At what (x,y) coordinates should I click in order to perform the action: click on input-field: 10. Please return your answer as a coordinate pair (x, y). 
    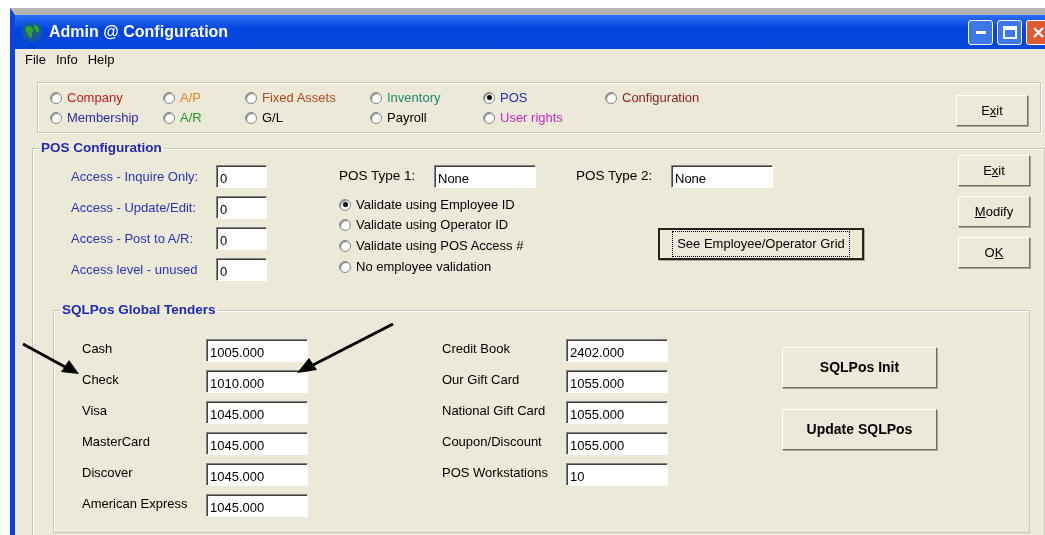
    Looking at the image, I should click on (617, 474).